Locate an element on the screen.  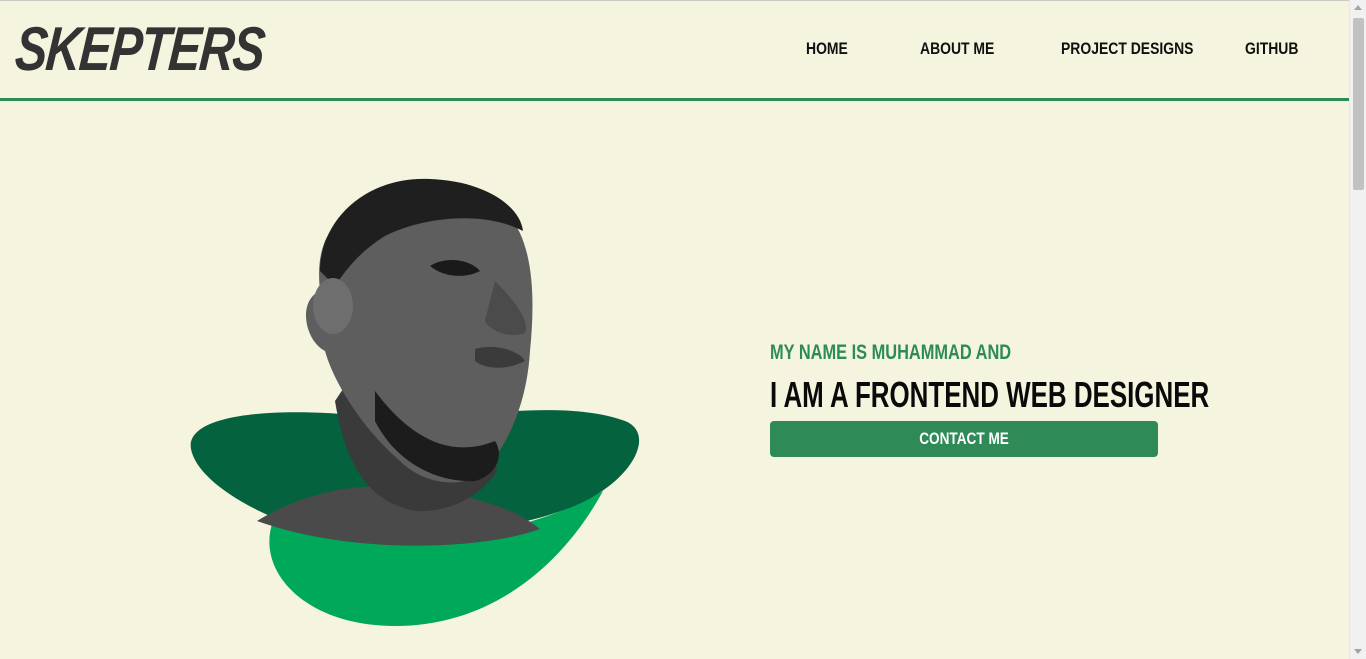
nav-item-home: HOME is located at coordinates (827, 49).